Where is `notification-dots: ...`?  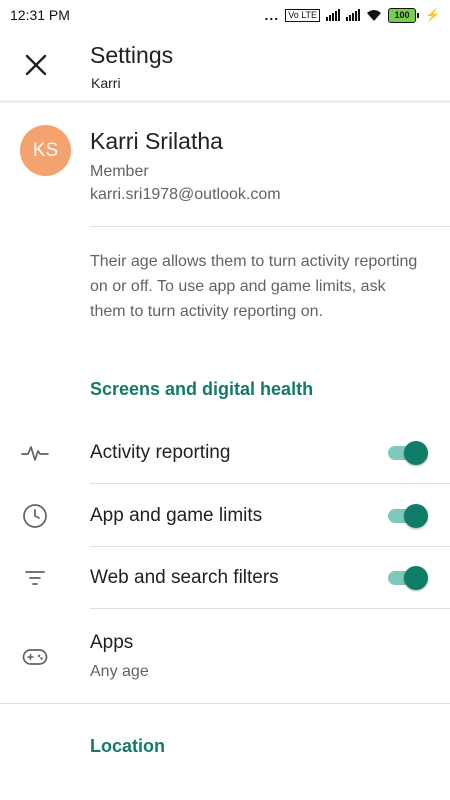 notification-dots: ... is located at coordinates (272, 15).